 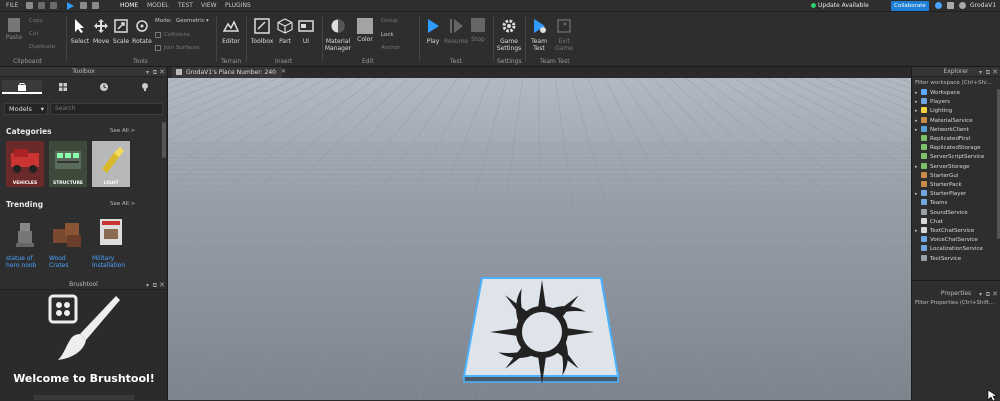 What do you see at coordinates (932, 102) in the screenshot?
I see `explorer-item: ▸ Players` at bounding box center [932, 102].